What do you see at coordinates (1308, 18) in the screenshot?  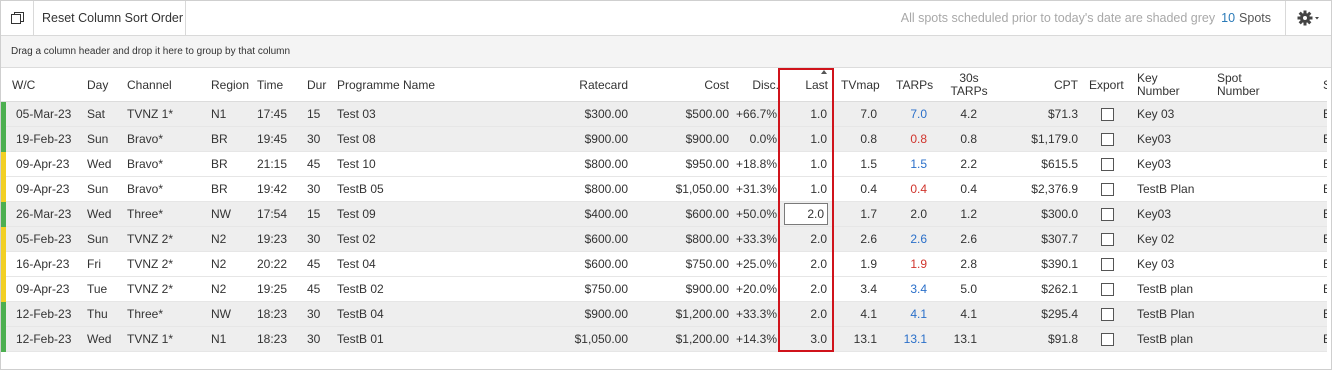 I see `settings-menu-button` at bounding box center [1308, 18].